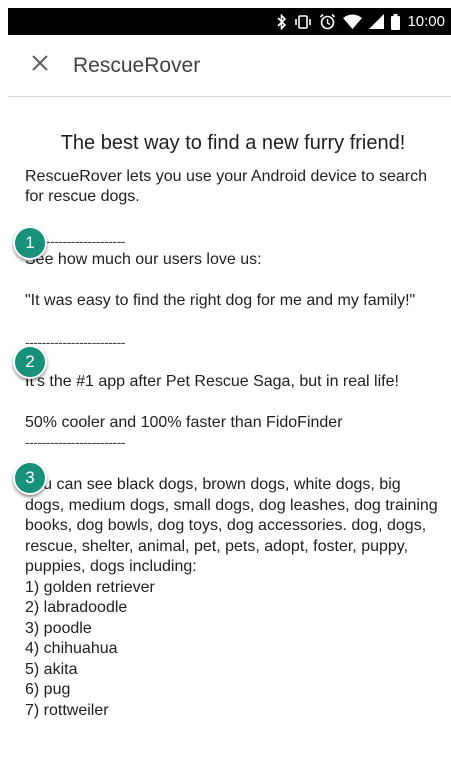  What do you see at coordinates (282, 21) in the screenshot?
I see `bluetooth-icon` at bounding box center [282, 21].